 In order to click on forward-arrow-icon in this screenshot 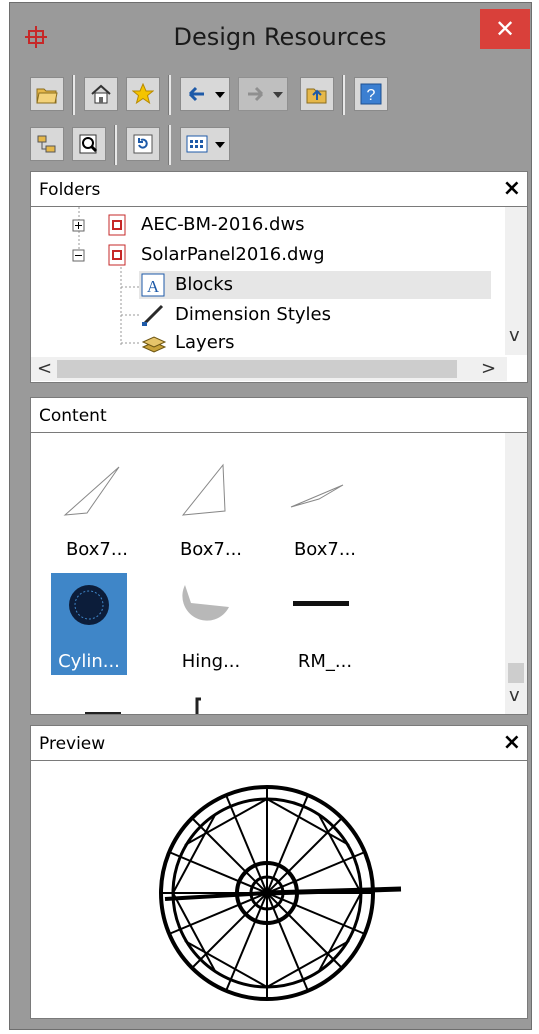, I will do `click(256, 94)`.